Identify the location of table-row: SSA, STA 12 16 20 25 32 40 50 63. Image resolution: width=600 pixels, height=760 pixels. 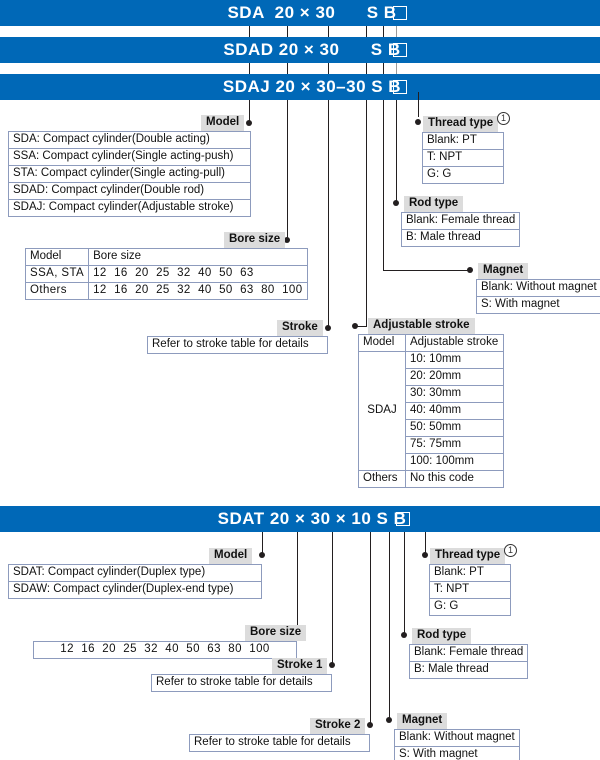
(166, 274).